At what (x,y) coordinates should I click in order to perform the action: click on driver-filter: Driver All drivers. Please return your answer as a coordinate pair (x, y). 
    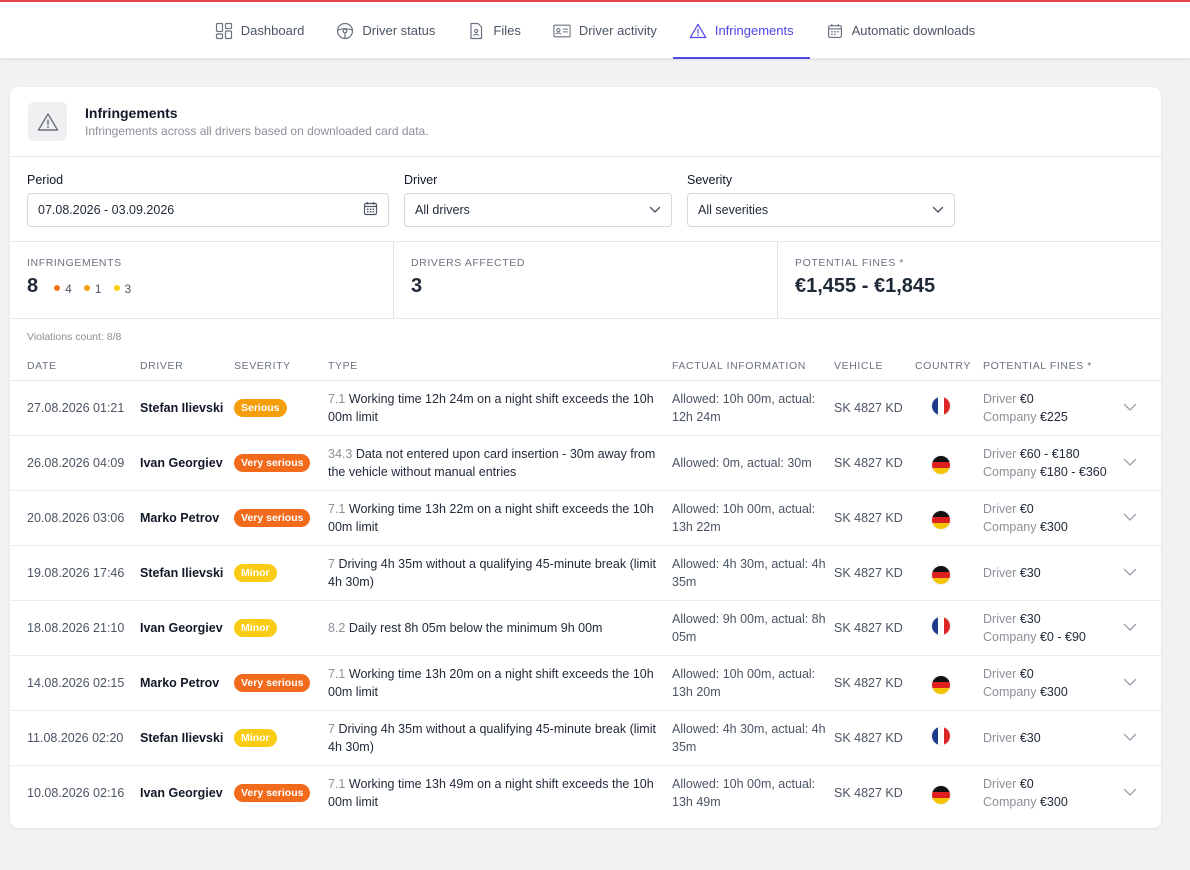
    Looking at the image, I should click on (538, 207).